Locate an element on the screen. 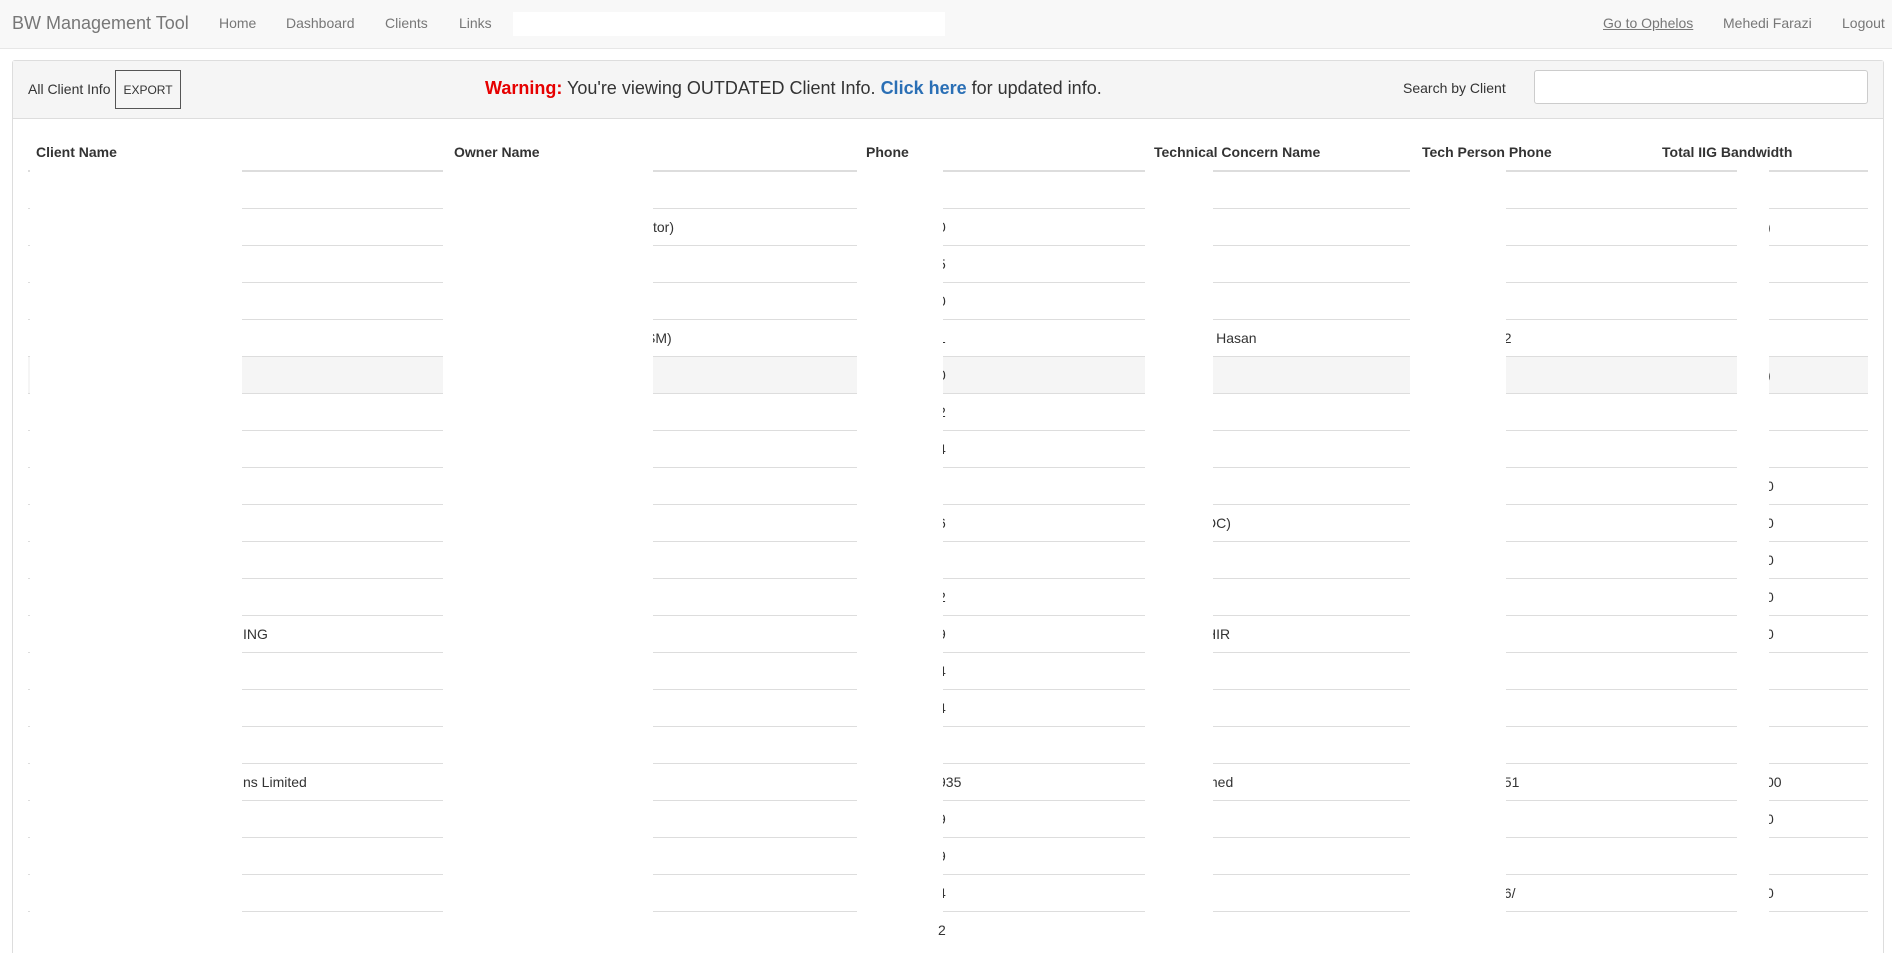 This screenshot has height=953, width=1892. cell-text: ns Limited is located at coordinates (275, 781).